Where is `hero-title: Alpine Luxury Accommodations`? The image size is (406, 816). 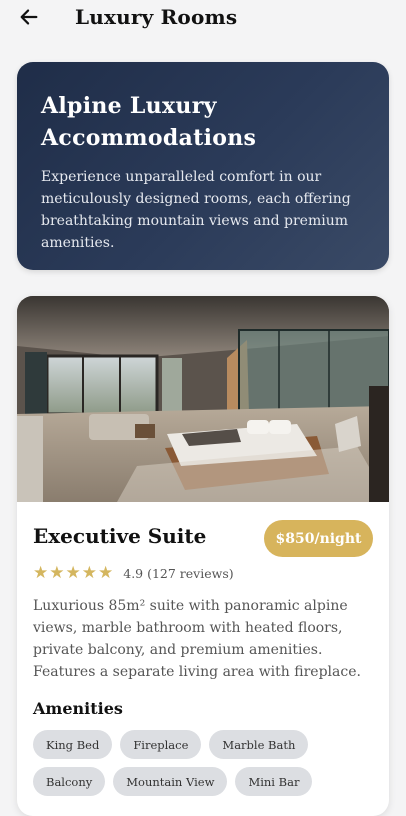 hero-title: Alpine Luxury Accommodations is located at coordinates (149, 122).